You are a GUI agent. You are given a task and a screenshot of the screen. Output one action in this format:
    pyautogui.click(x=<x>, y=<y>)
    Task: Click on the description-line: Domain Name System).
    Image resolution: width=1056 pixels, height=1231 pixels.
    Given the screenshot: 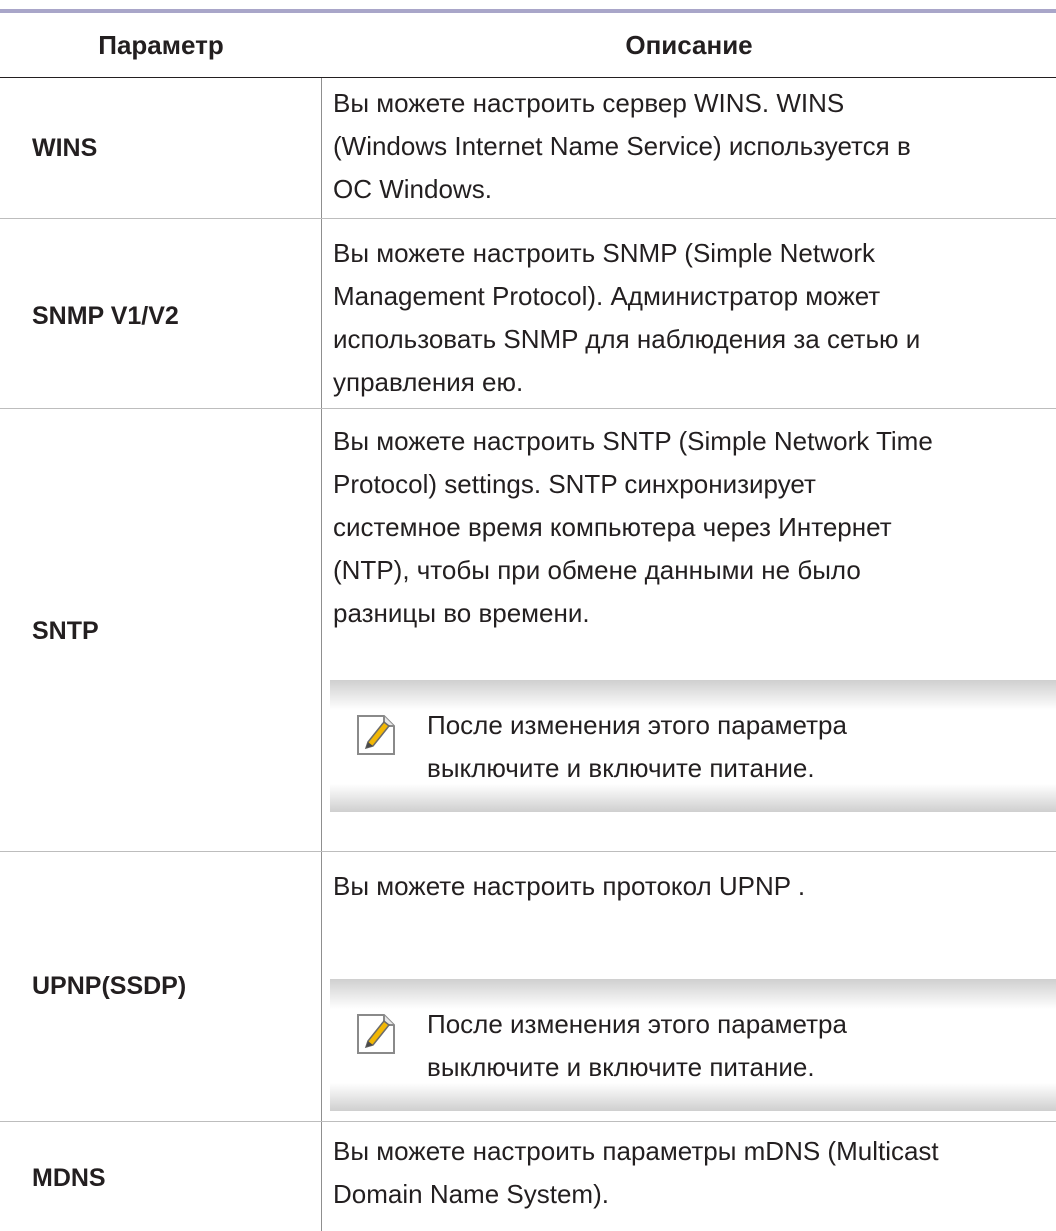 What is the action you would take?
    pyautogui.click(x=471, y=1194)
    